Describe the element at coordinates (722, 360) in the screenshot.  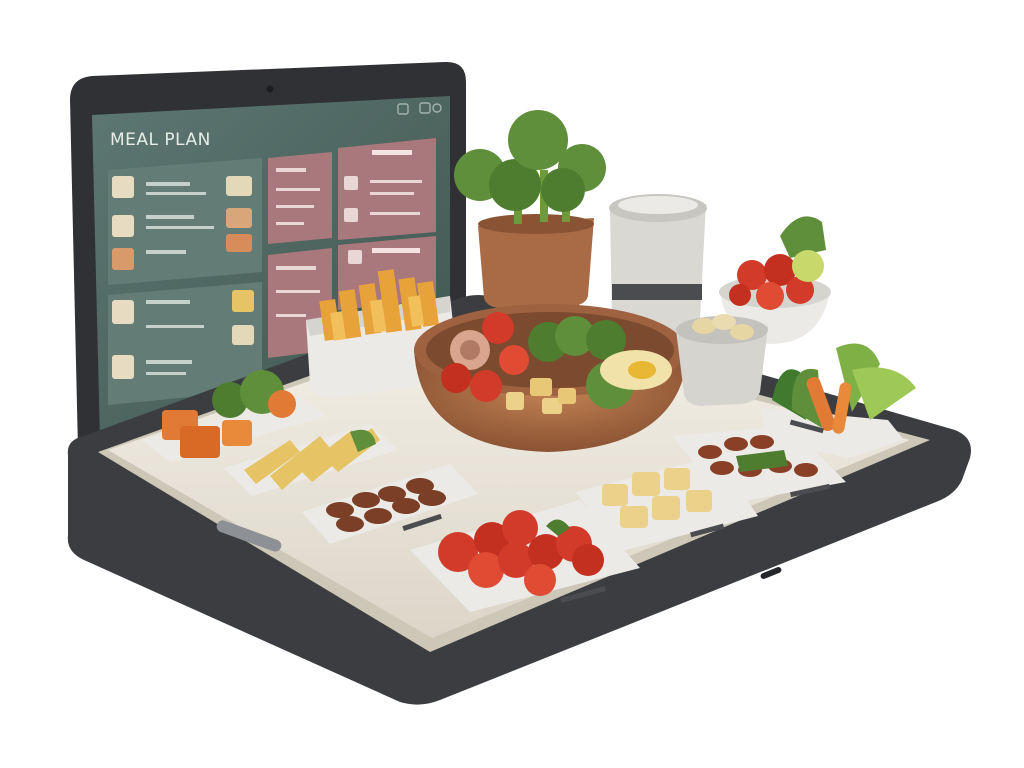
I see `mushroom-cup` at that location.